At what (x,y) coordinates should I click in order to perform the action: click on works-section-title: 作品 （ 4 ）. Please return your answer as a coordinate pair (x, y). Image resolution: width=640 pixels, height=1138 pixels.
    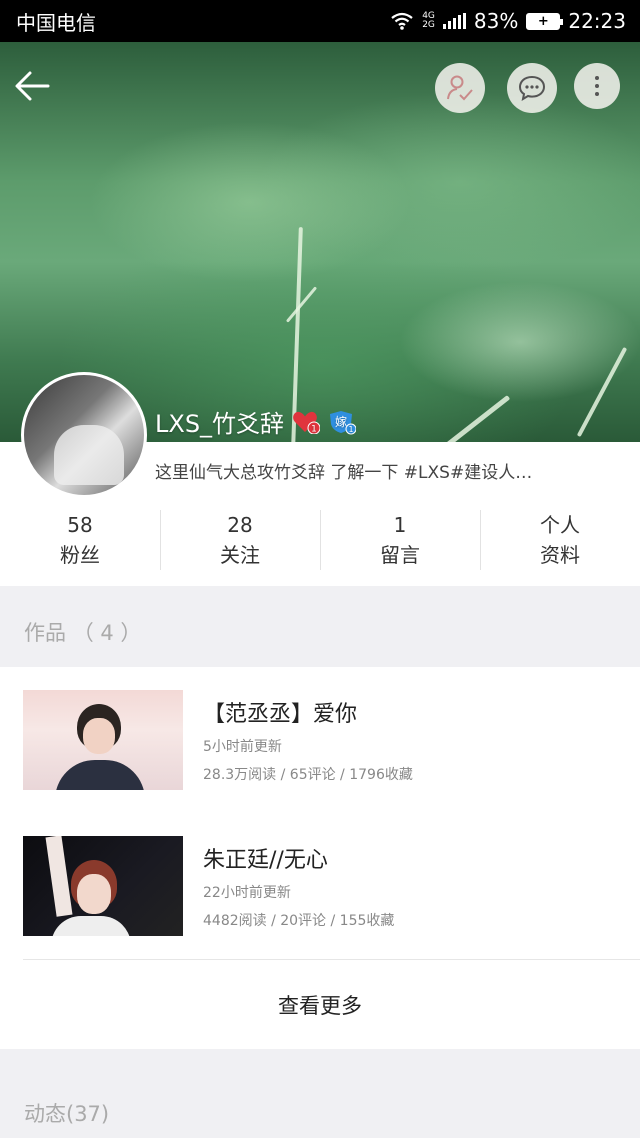
    Looking at the image, I should click on (83, 633).